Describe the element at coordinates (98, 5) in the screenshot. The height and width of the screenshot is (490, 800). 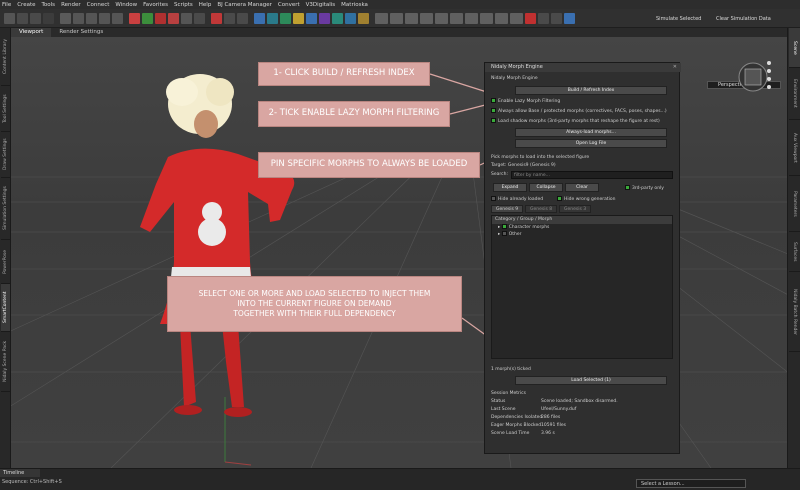
I see `menu-connect: Connect` at that location.